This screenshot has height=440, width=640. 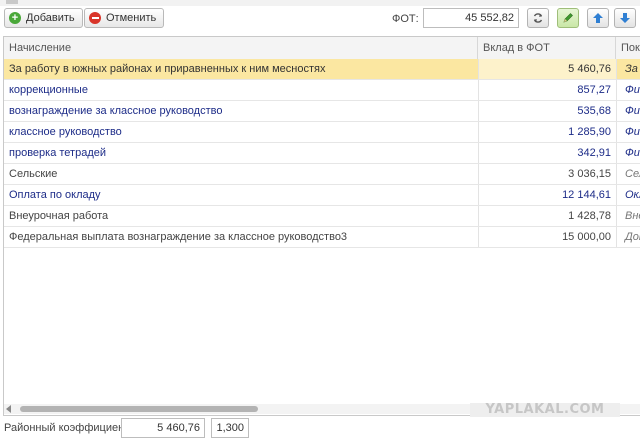 I want to click on table-header: Начисление Вклад в ФОТ Пока, so click(x=322, y=48).